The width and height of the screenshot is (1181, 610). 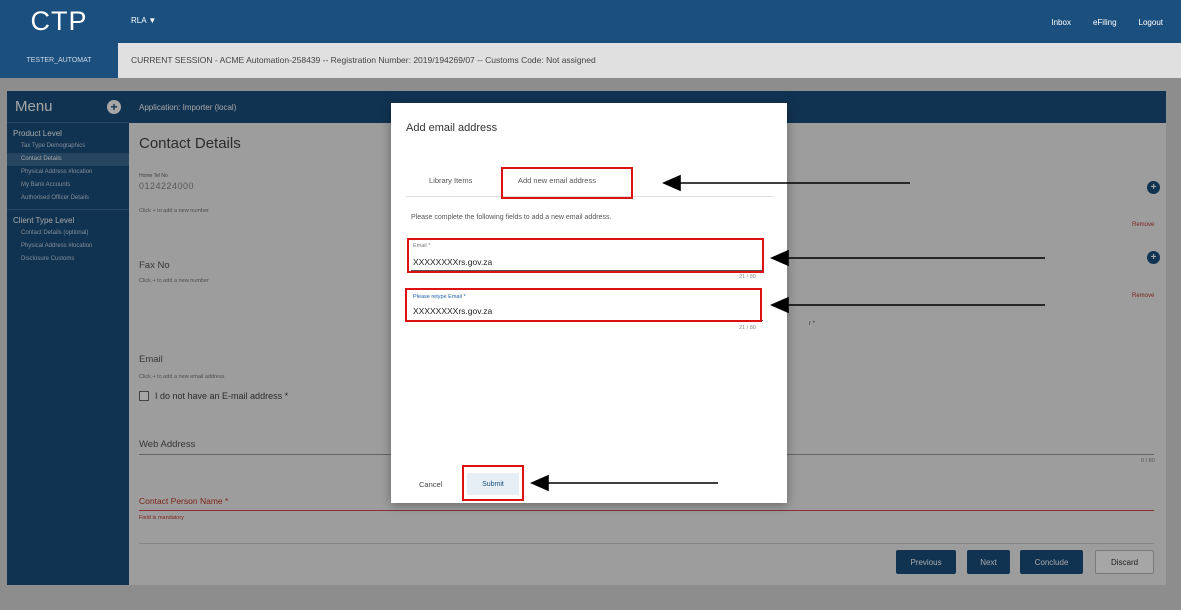 I want to click on annotation-box-tab, so click(x=567, y=183).